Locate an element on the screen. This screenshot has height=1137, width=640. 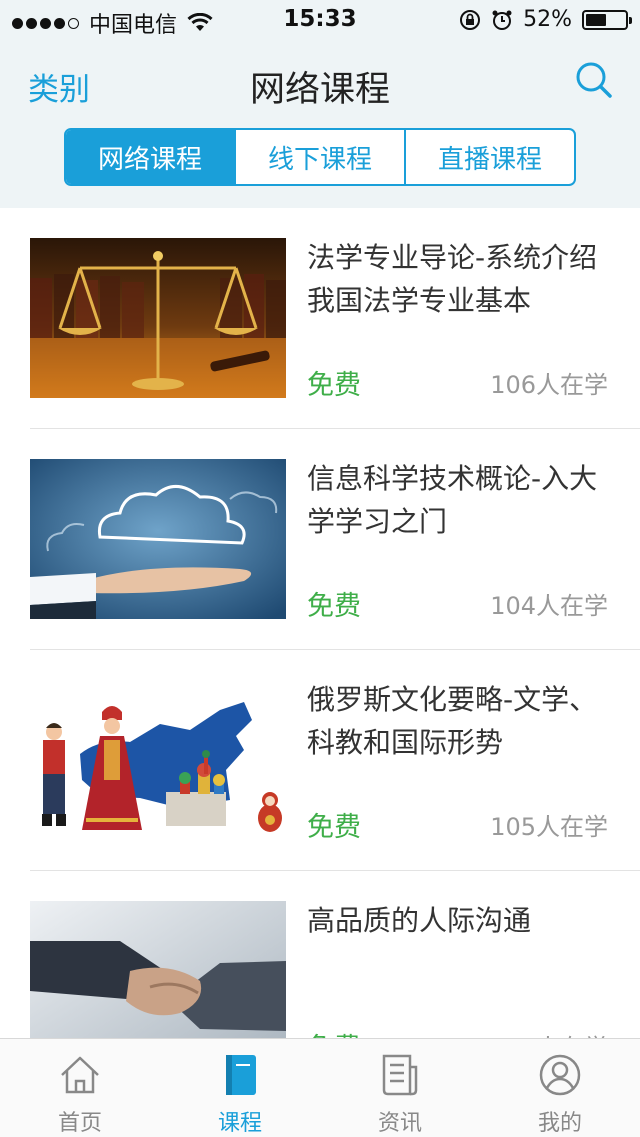
news-icon is located at coordinates (400, 1075).